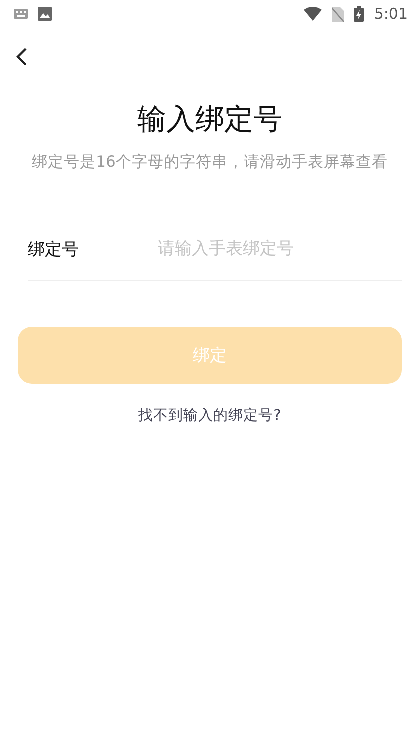 The width and height of the screenshot is (420, 747). Describe the element at coordinates (54, 249) in the screenshot. I see `field-label: 绑定号` at that location.